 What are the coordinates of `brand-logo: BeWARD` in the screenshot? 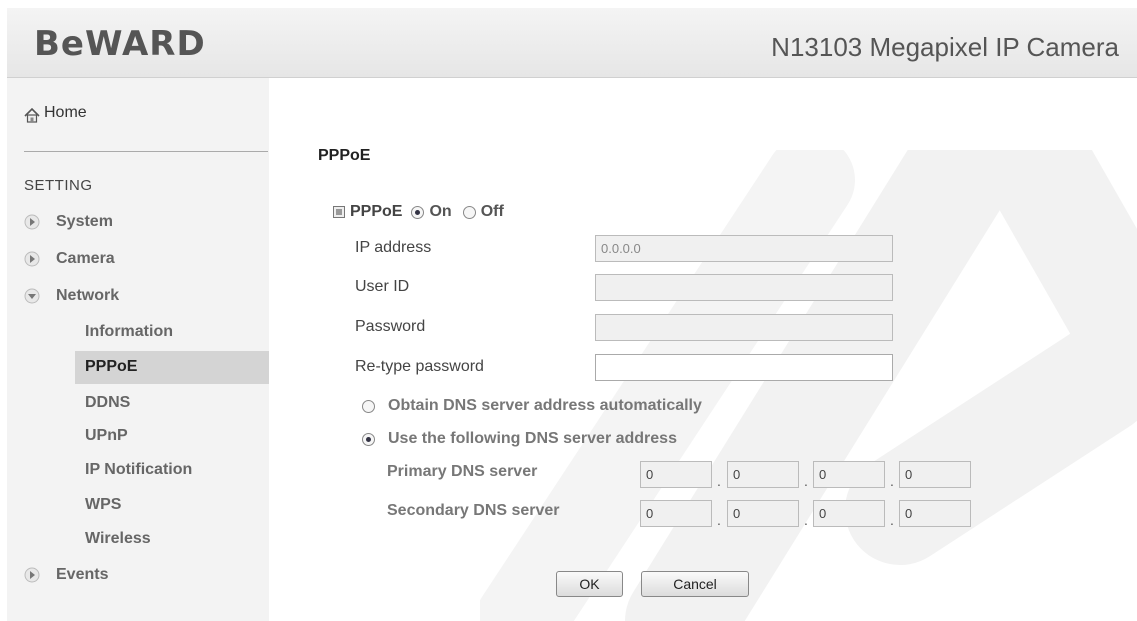 It's located at (120, 44).